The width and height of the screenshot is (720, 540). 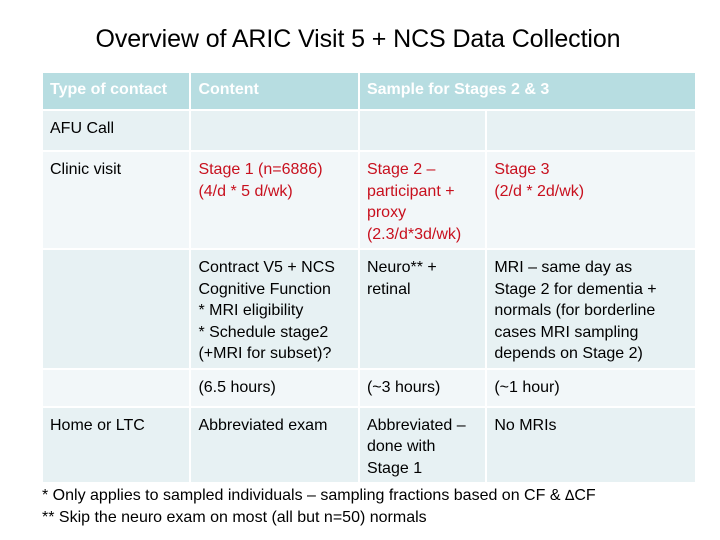 What do you see at coordinates (410, 191) in the screenshot?
I see `stage2-desc: participant +` at bounding box center [410, 191].